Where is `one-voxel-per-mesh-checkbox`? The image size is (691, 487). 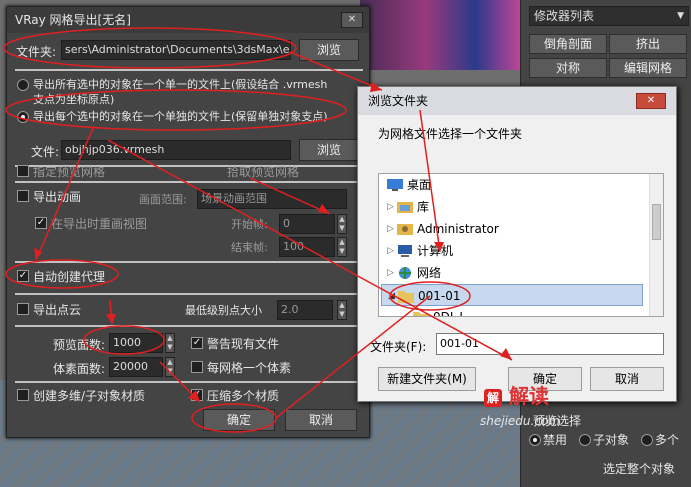
one-voxel-per-mesh-checkbox is located at coordinates (197, 367).